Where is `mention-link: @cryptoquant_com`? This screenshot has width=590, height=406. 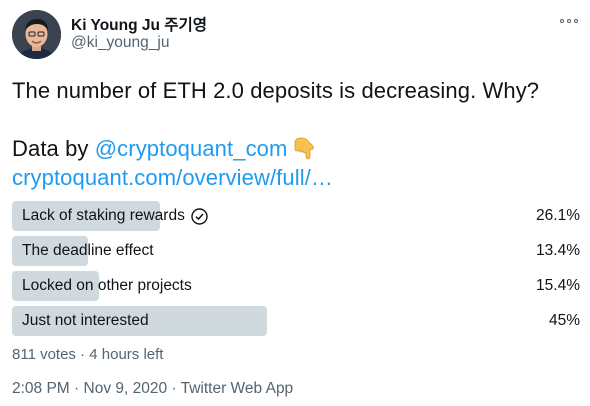
mention-link: @cryptoquant_com is located at coordinates (191, 148).